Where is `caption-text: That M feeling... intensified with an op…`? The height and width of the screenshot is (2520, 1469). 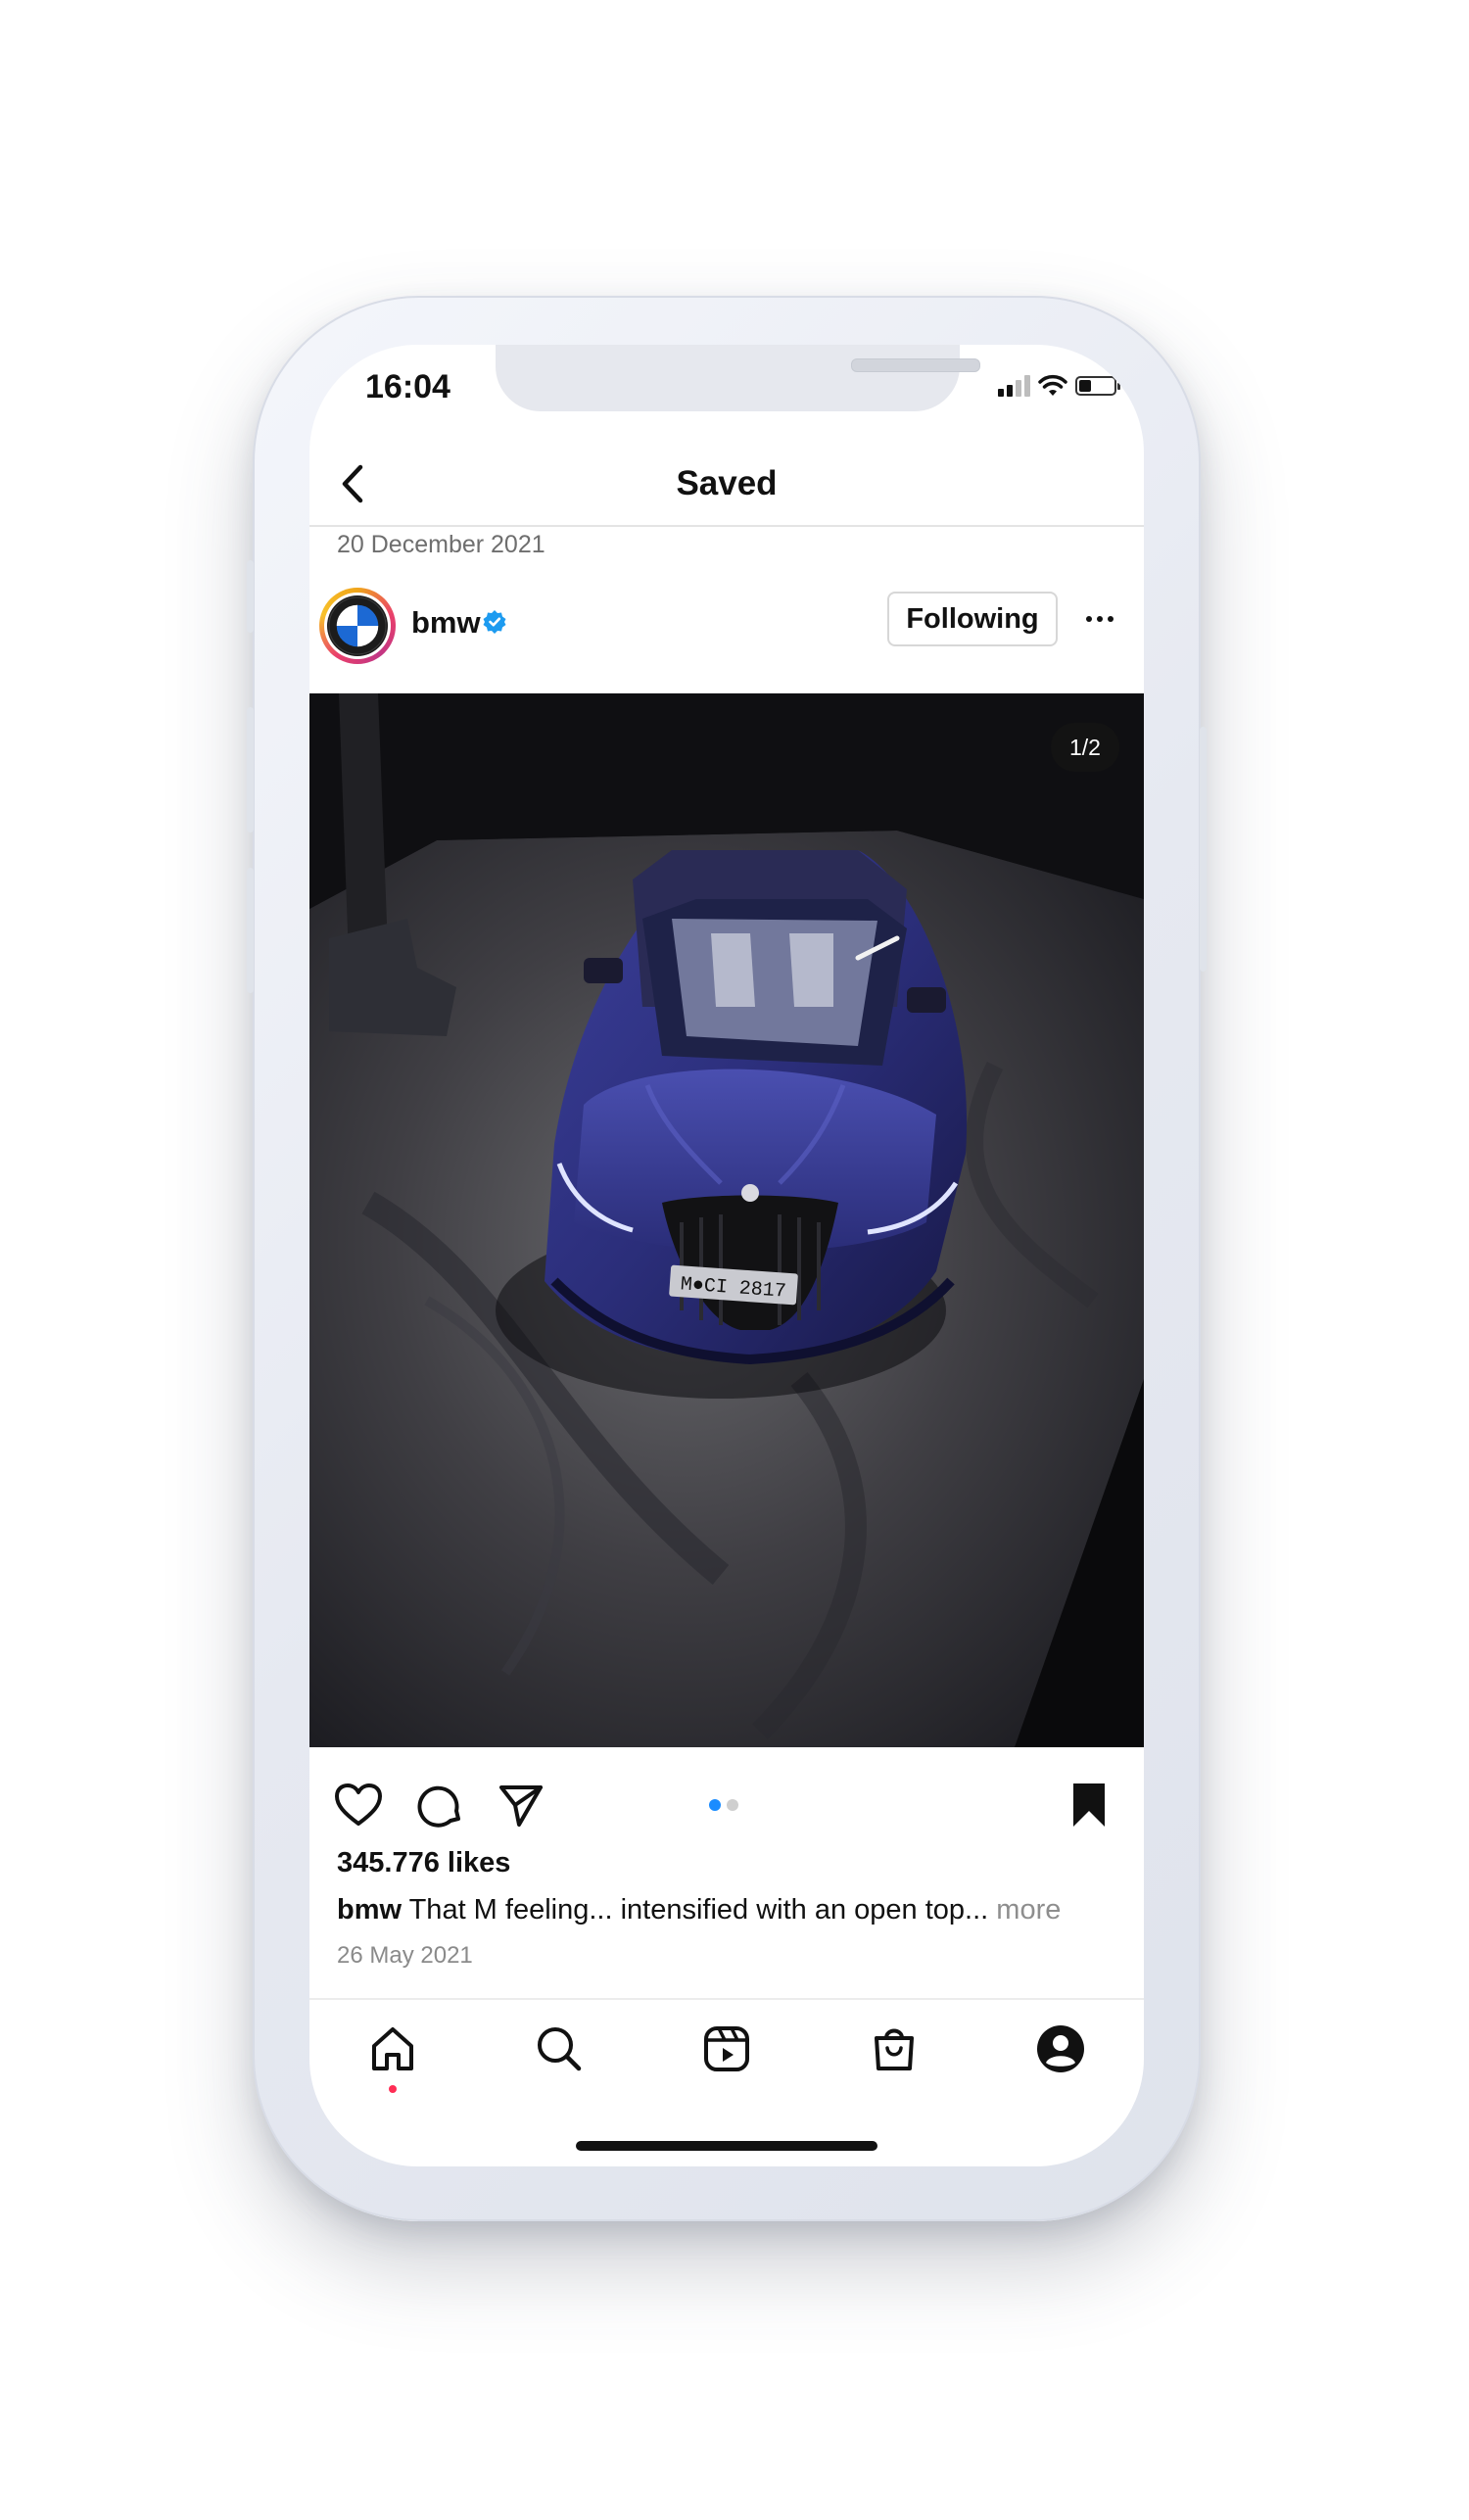
caption-text: That M feeling... intensified with an op… is located at coordinates (699, 1910).